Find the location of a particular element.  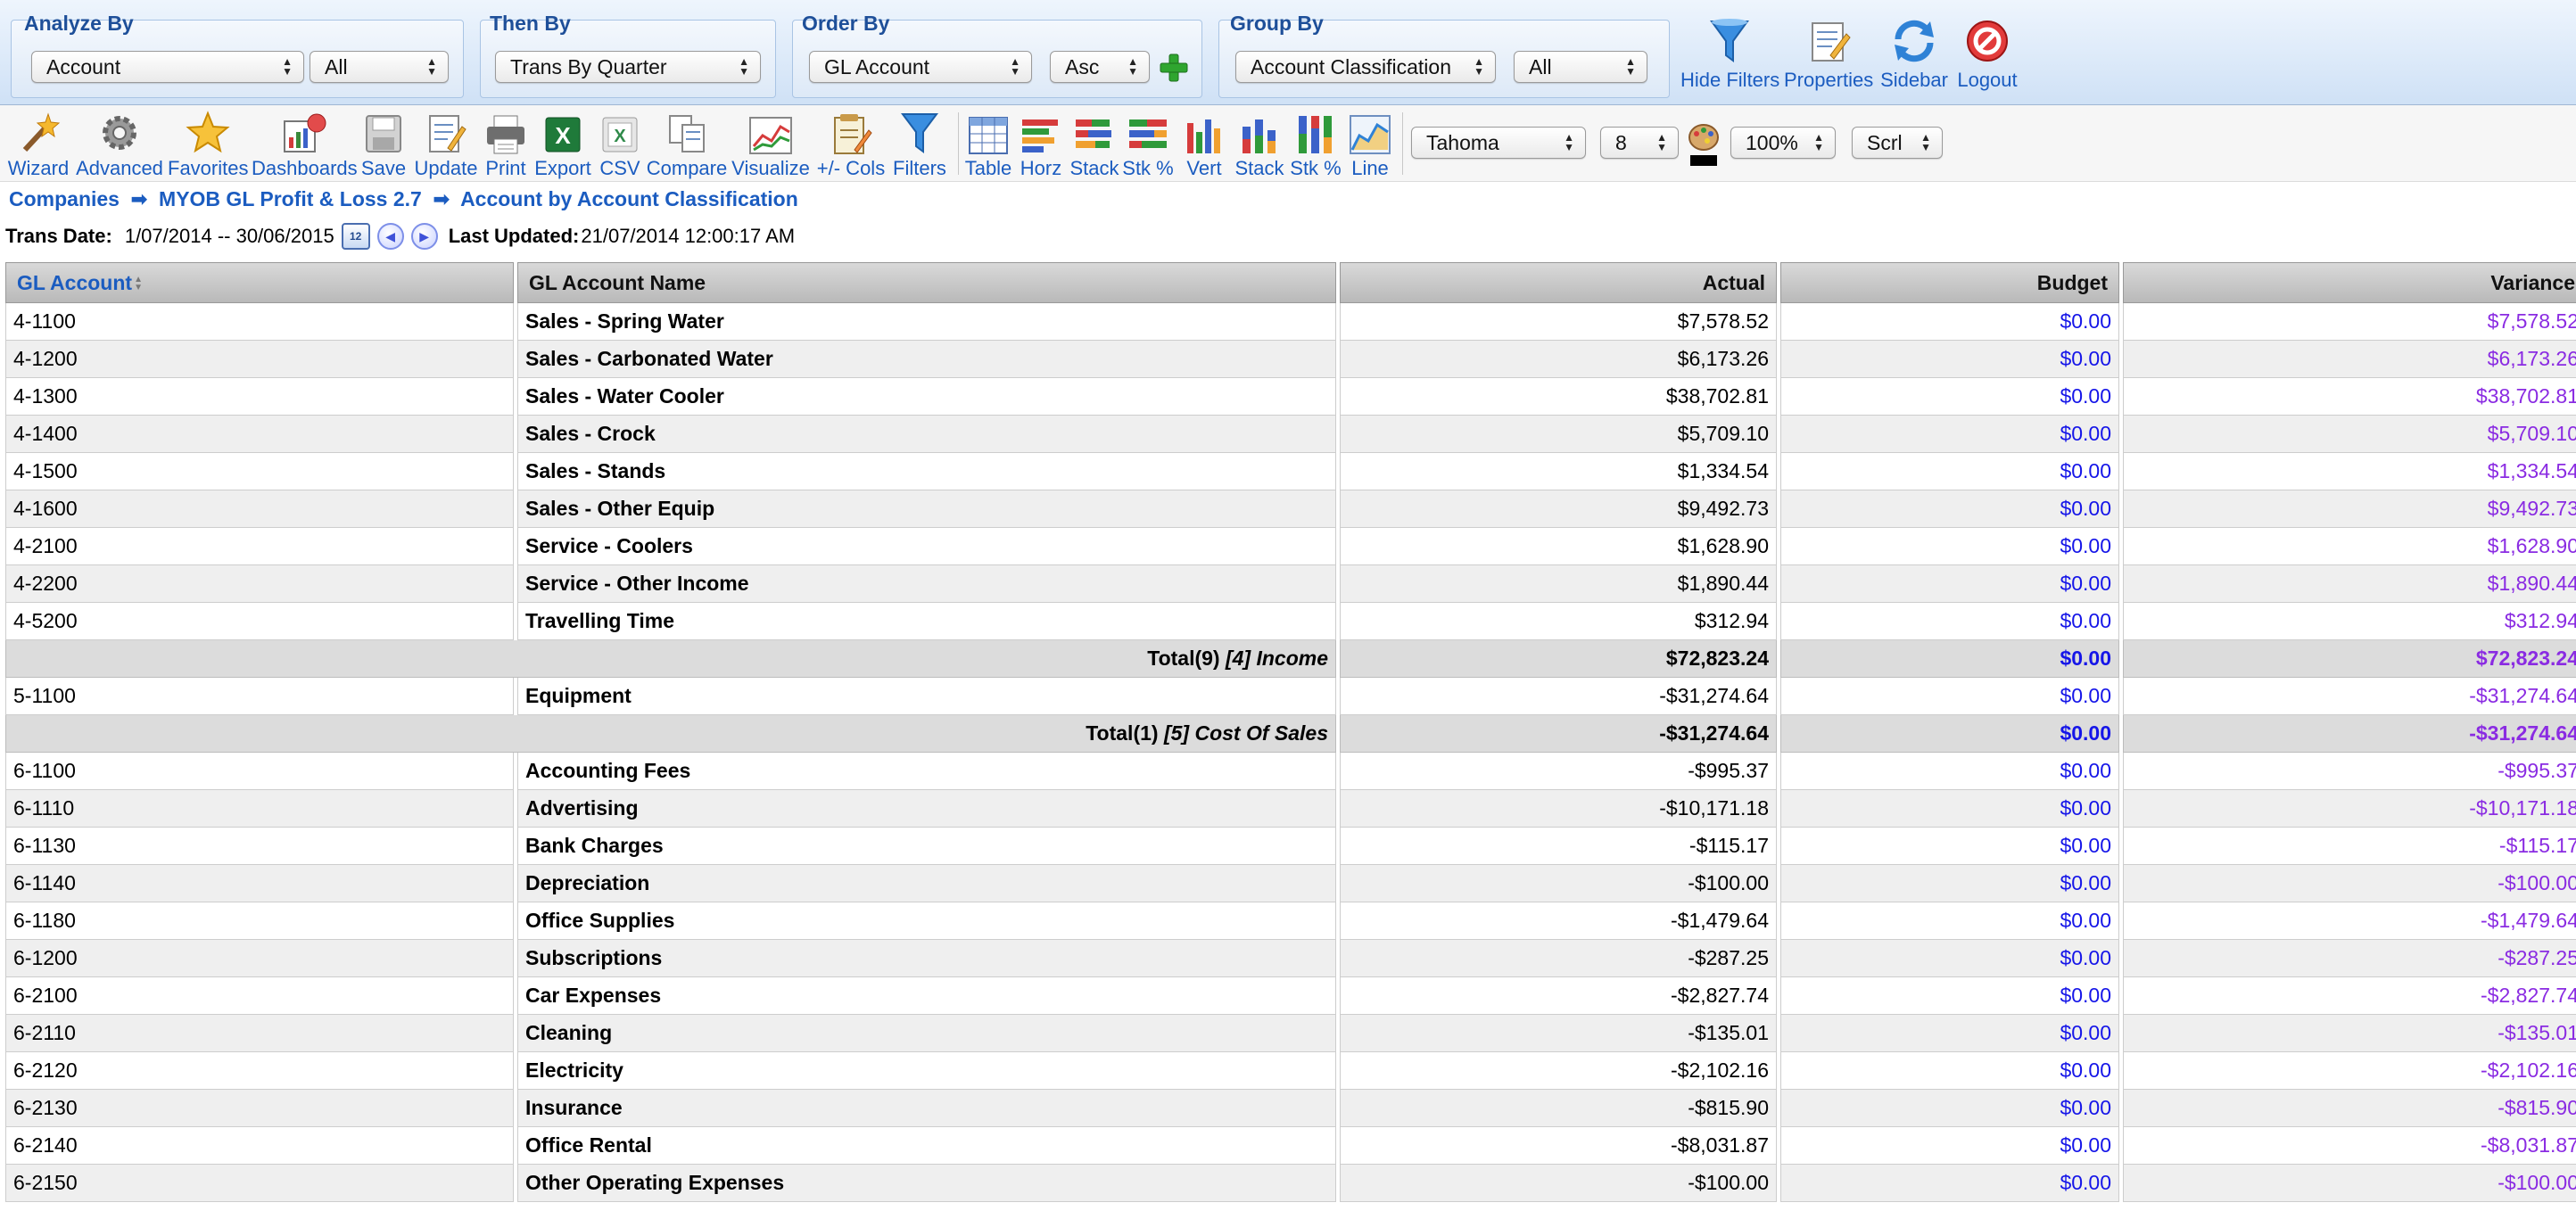

group-by-value-select: All ▲ ▼ is located at coordinates (1581, 67).